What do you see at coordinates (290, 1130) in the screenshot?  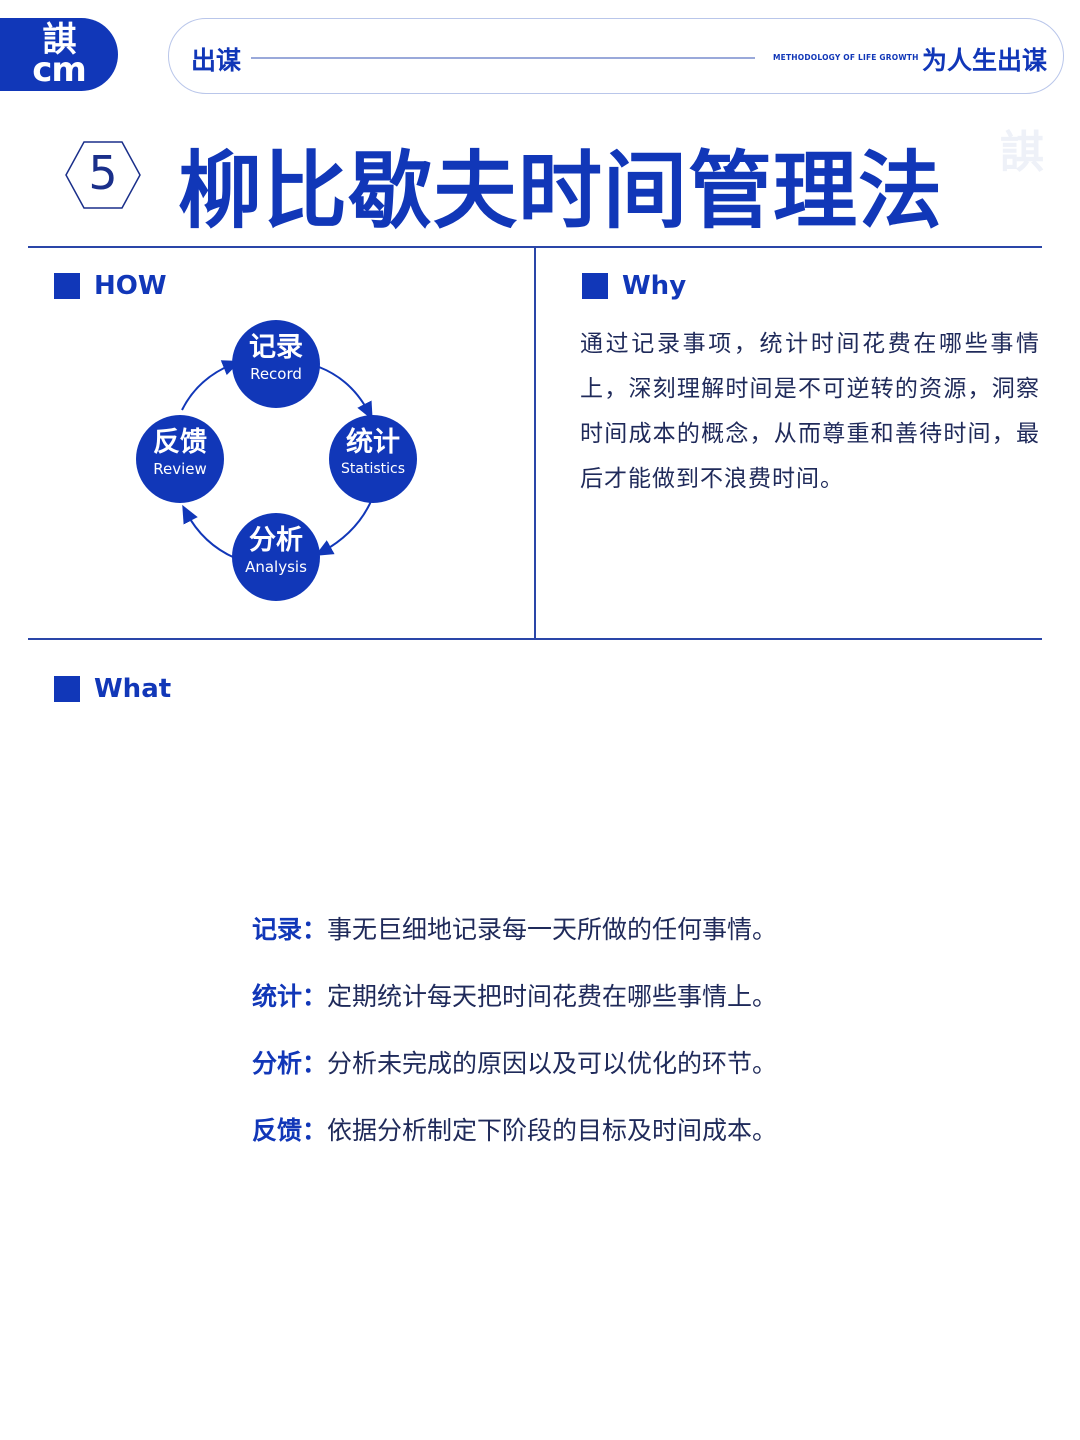 I see `what-item-key: 反馈：` at bounding box center [290, 1130].